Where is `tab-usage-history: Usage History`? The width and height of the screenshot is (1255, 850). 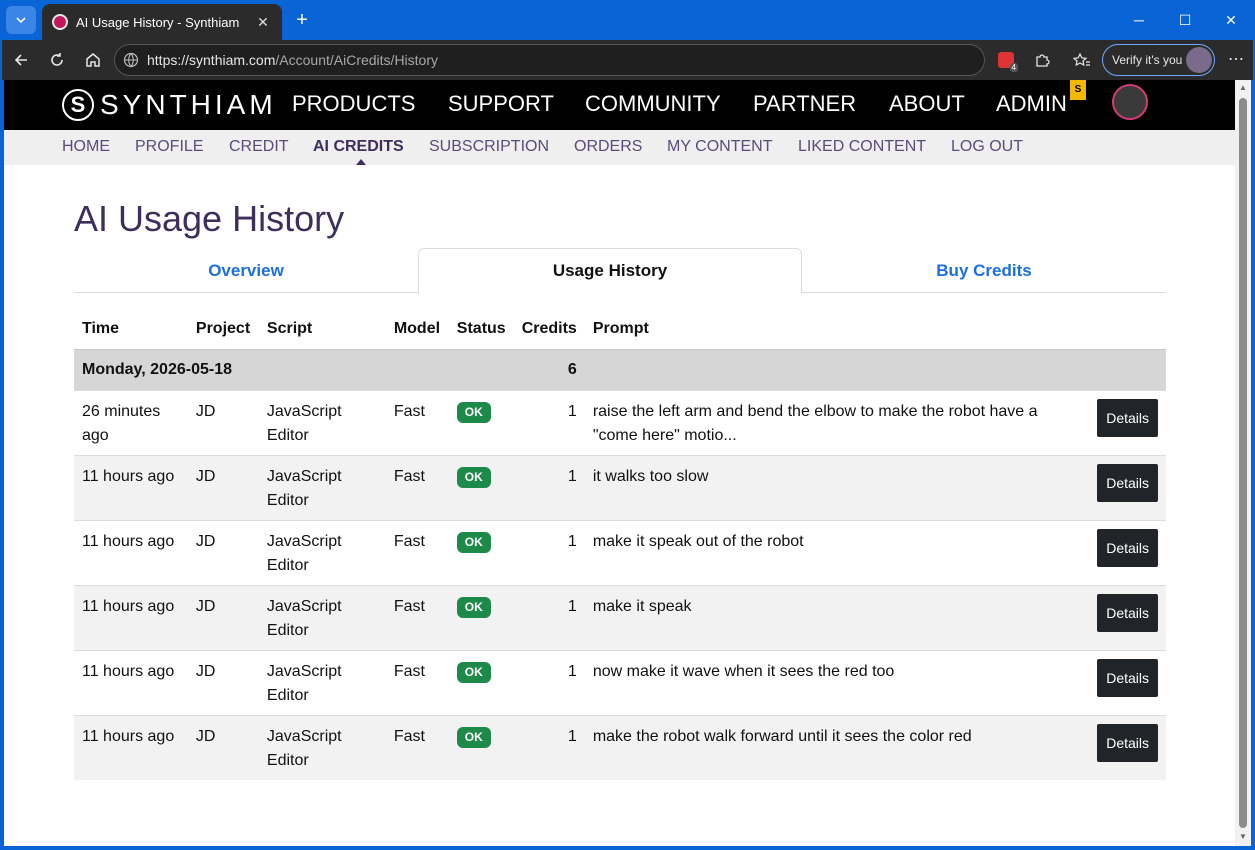
tab-usage-history: Usage History is located at coordinates (610, 271).